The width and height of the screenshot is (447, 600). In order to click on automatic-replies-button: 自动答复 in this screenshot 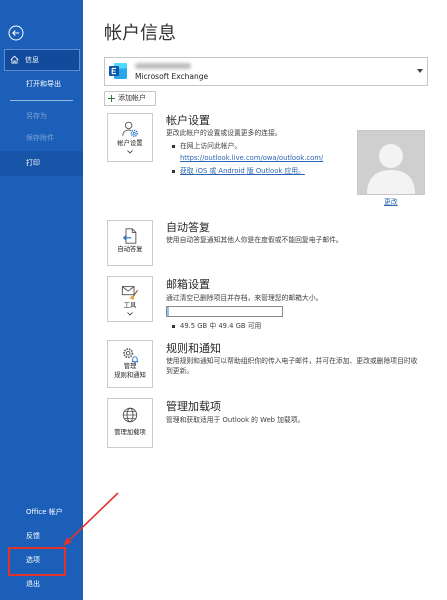, I will do `click(130, 243)`.